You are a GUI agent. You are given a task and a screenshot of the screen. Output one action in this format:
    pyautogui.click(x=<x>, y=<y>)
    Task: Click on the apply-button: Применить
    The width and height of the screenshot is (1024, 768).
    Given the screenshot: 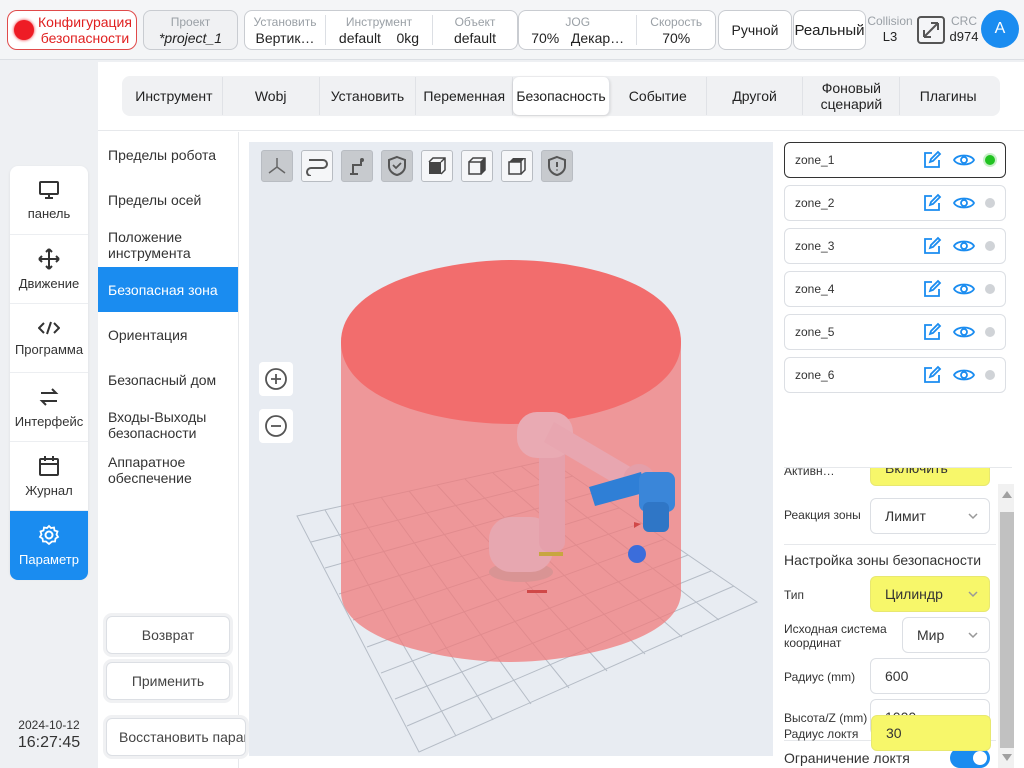 What is the action you would take?
    pyautogui.click(x=168, y=681)
    